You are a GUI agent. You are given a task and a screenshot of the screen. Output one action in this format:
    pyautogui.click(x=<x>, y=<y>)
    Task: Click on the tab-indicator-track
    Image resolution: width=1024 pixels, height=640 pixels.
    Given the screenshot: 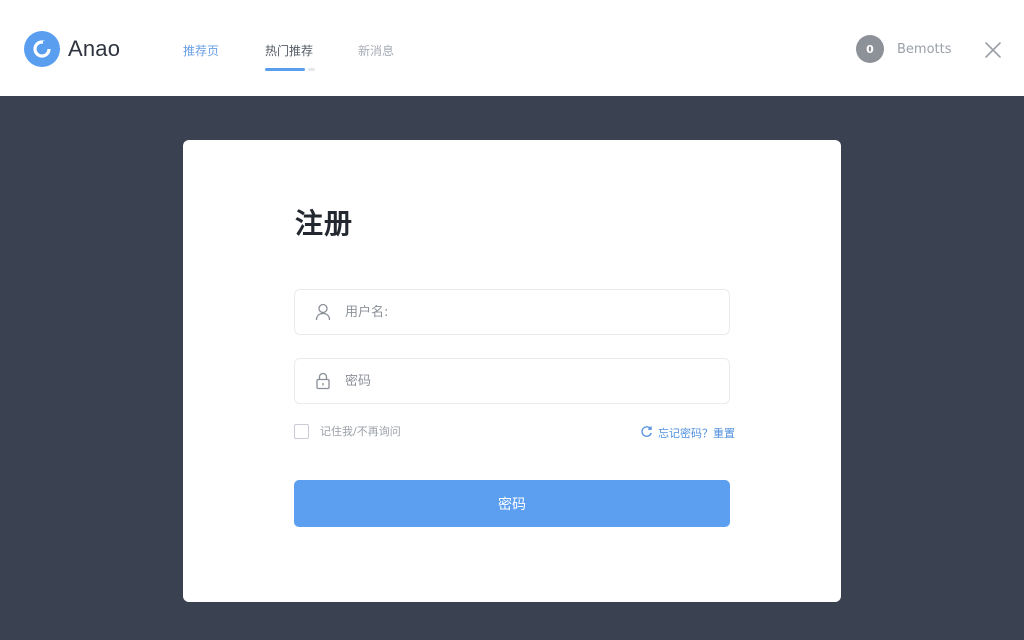 What is the action you would take?
    pyautogui.click(x=311, y=69)
    